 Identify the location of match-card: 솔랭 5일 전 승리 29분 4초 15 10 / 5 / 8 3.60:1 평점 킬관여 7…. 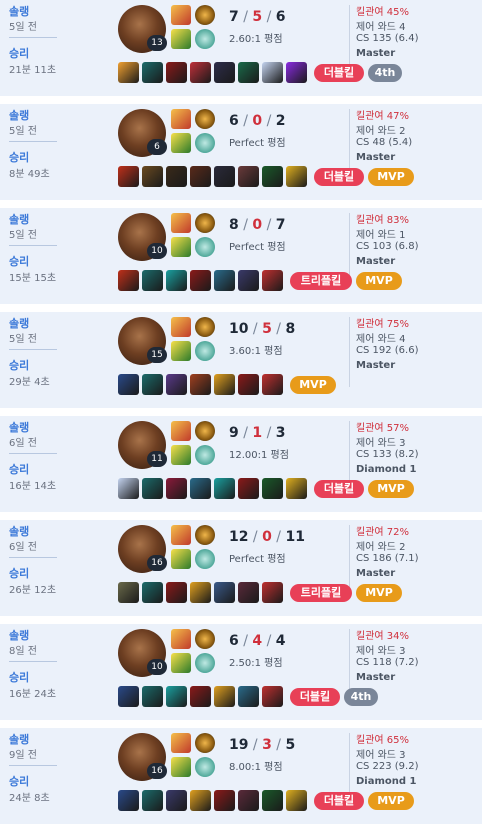
(241, 360).